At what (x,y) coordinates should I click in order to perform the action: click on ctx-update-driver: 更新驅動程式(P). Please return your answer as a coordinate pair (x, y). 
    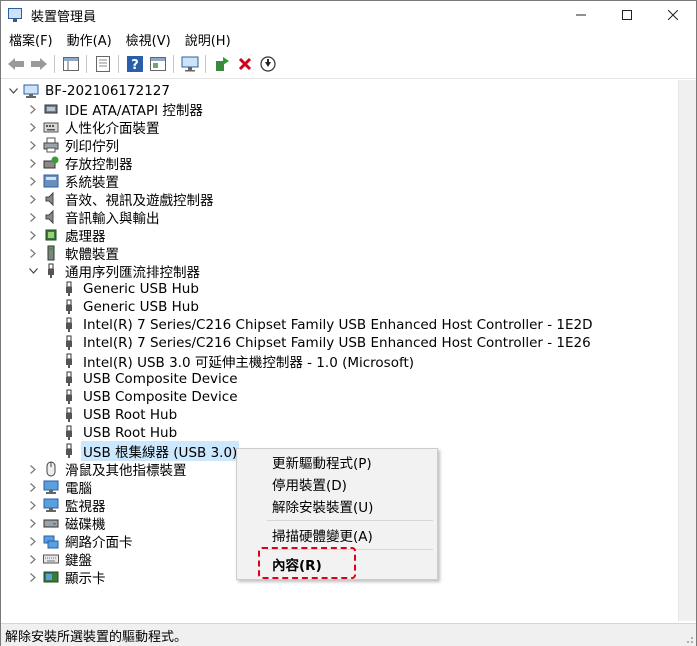
    Looking at the image, I should click on (337, 462).